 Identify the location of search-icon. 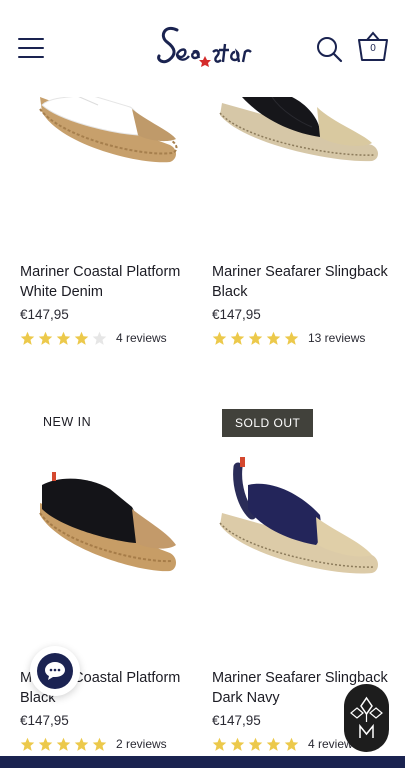
(330, 50).